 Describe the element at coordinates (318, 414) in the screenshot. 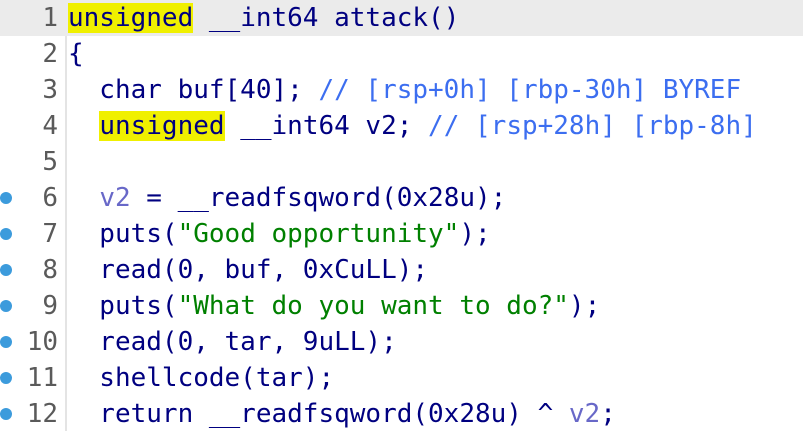

I see `code-token: return __readfsqword(0x28u) ^` at that location.